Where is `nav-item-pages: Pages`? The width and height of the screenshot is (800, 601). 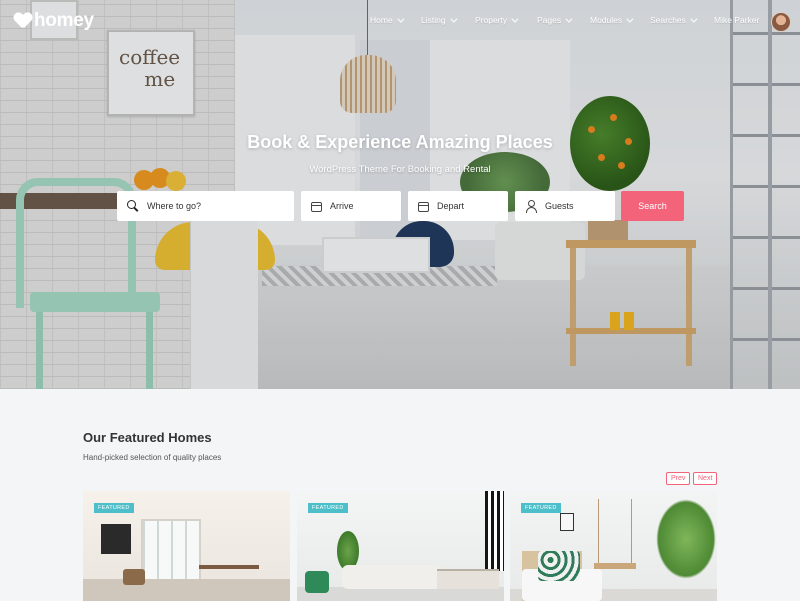 nav-item-pages: Pages is located at coordinates (555, 20).